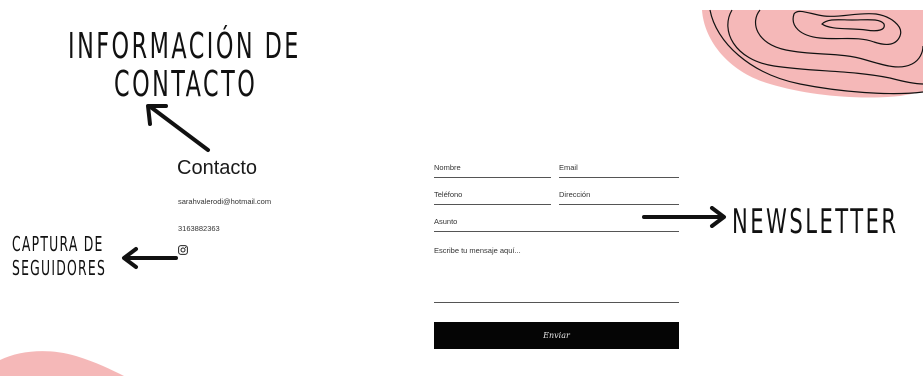 The height and width of the screenshot is (376, 923). Describe the element at coordinates (619, 170) in the screenshot. I see `email-field: Email` at that location.